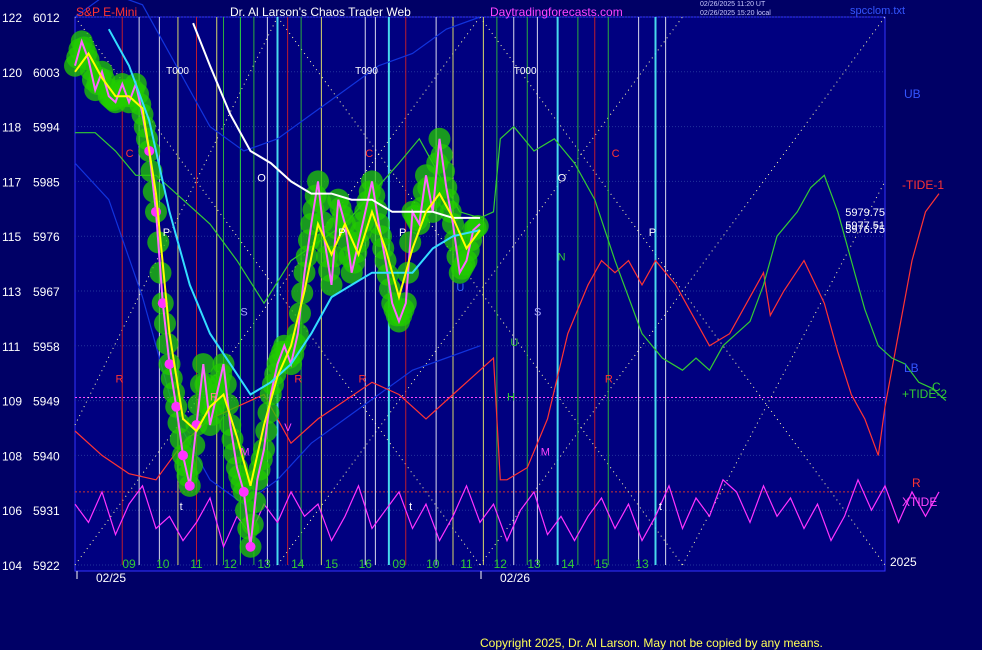  I want to click on chart-title: Dr. Al Larson's Chaos Trader Web, so click(320, 12).